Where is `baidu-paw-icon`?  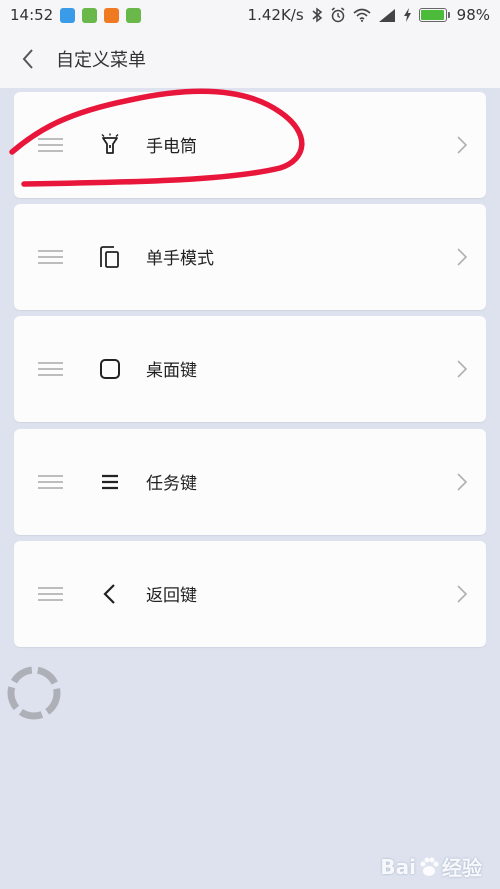 baidu-paw-icon is located at coordinates (429, 866).